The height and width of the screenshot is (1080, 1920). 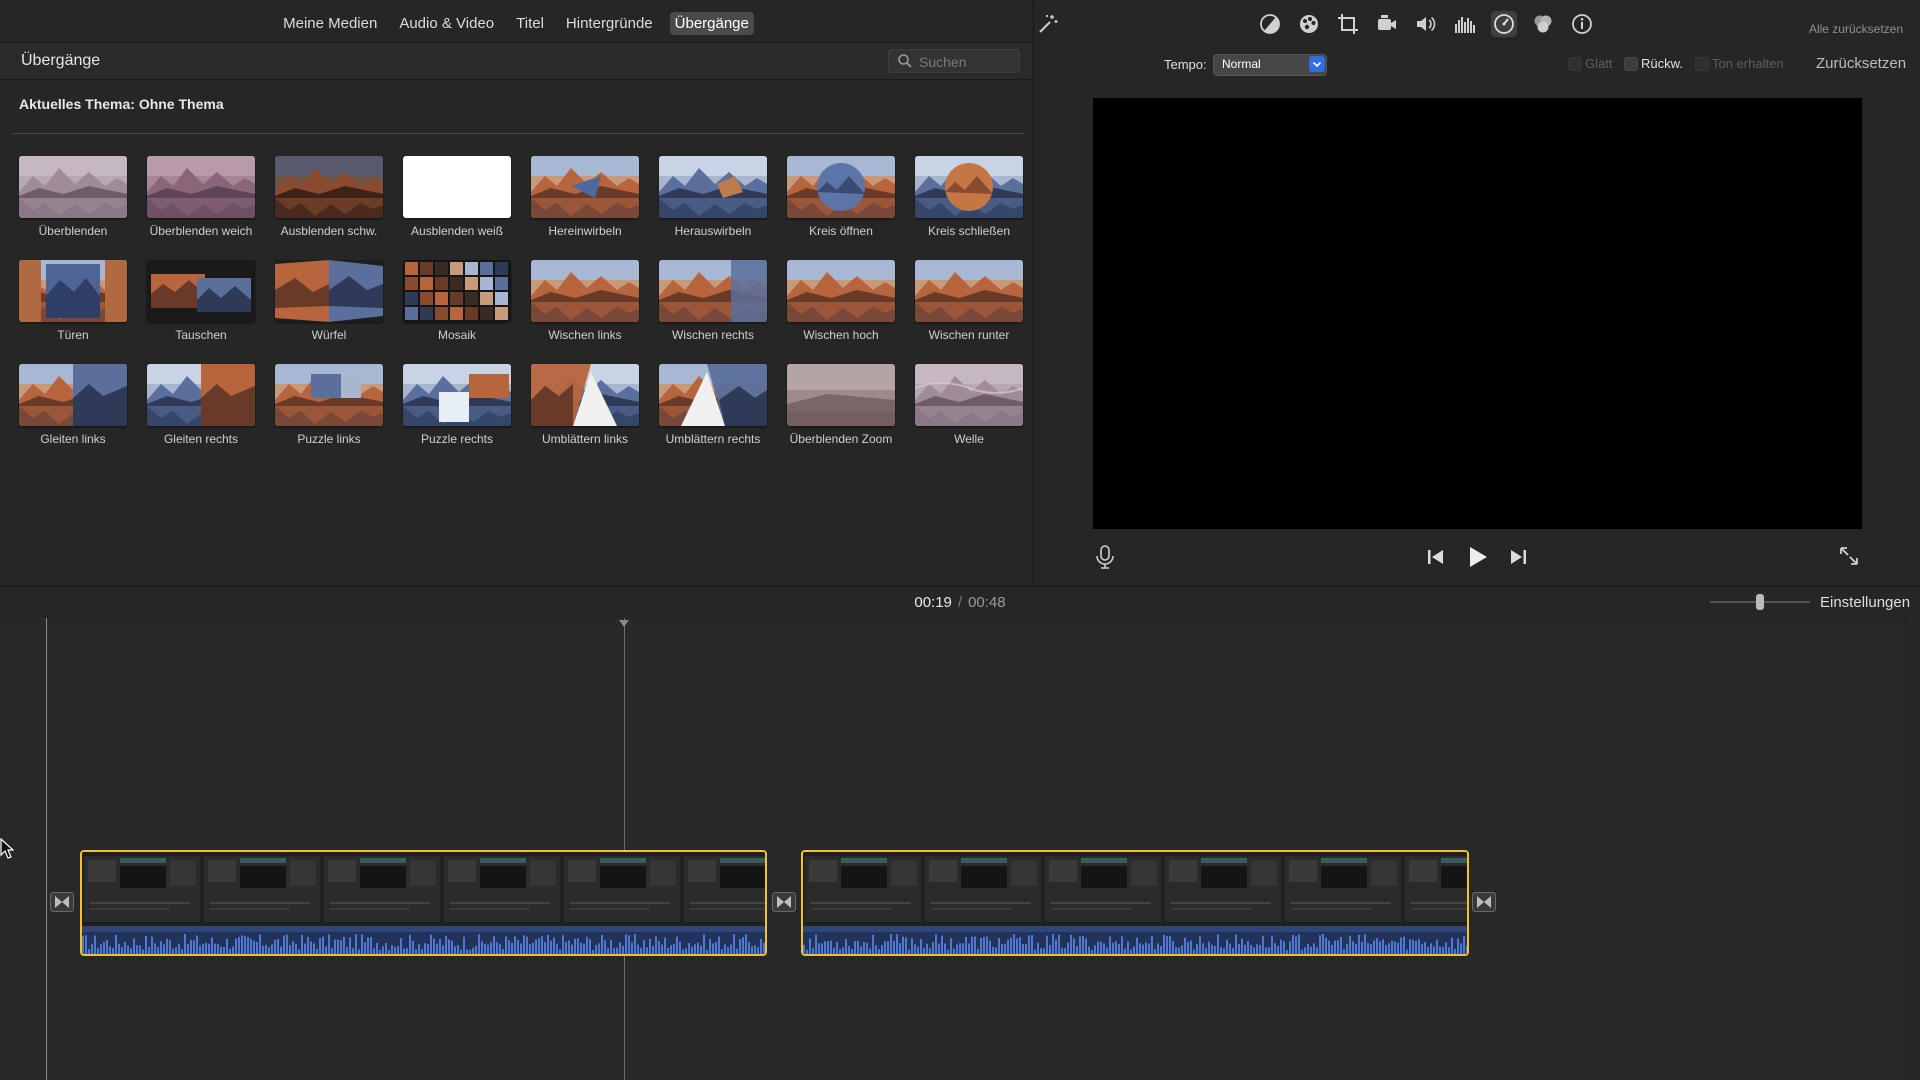 I want to click on transition-welle: Welle, so click(x=969, y=409).